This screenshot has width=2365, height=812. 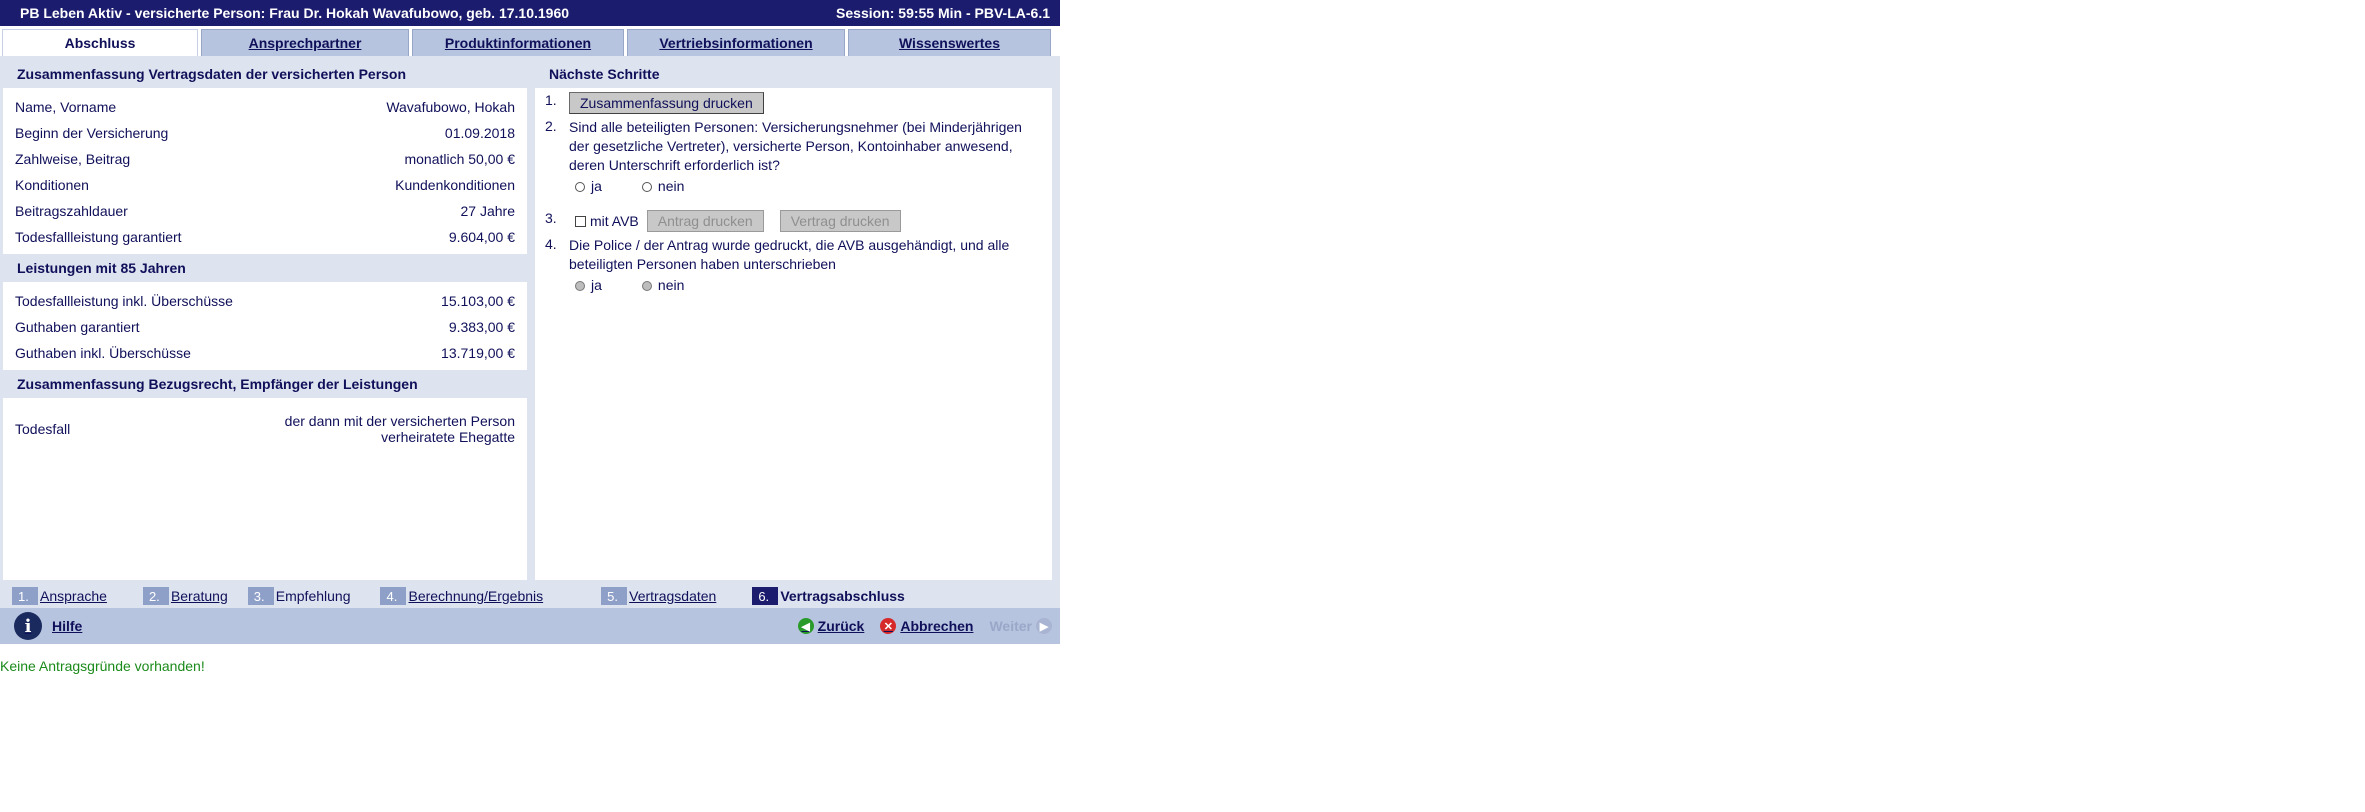 I want to click on row-label: Todesfall, so click(x=43, y=429).